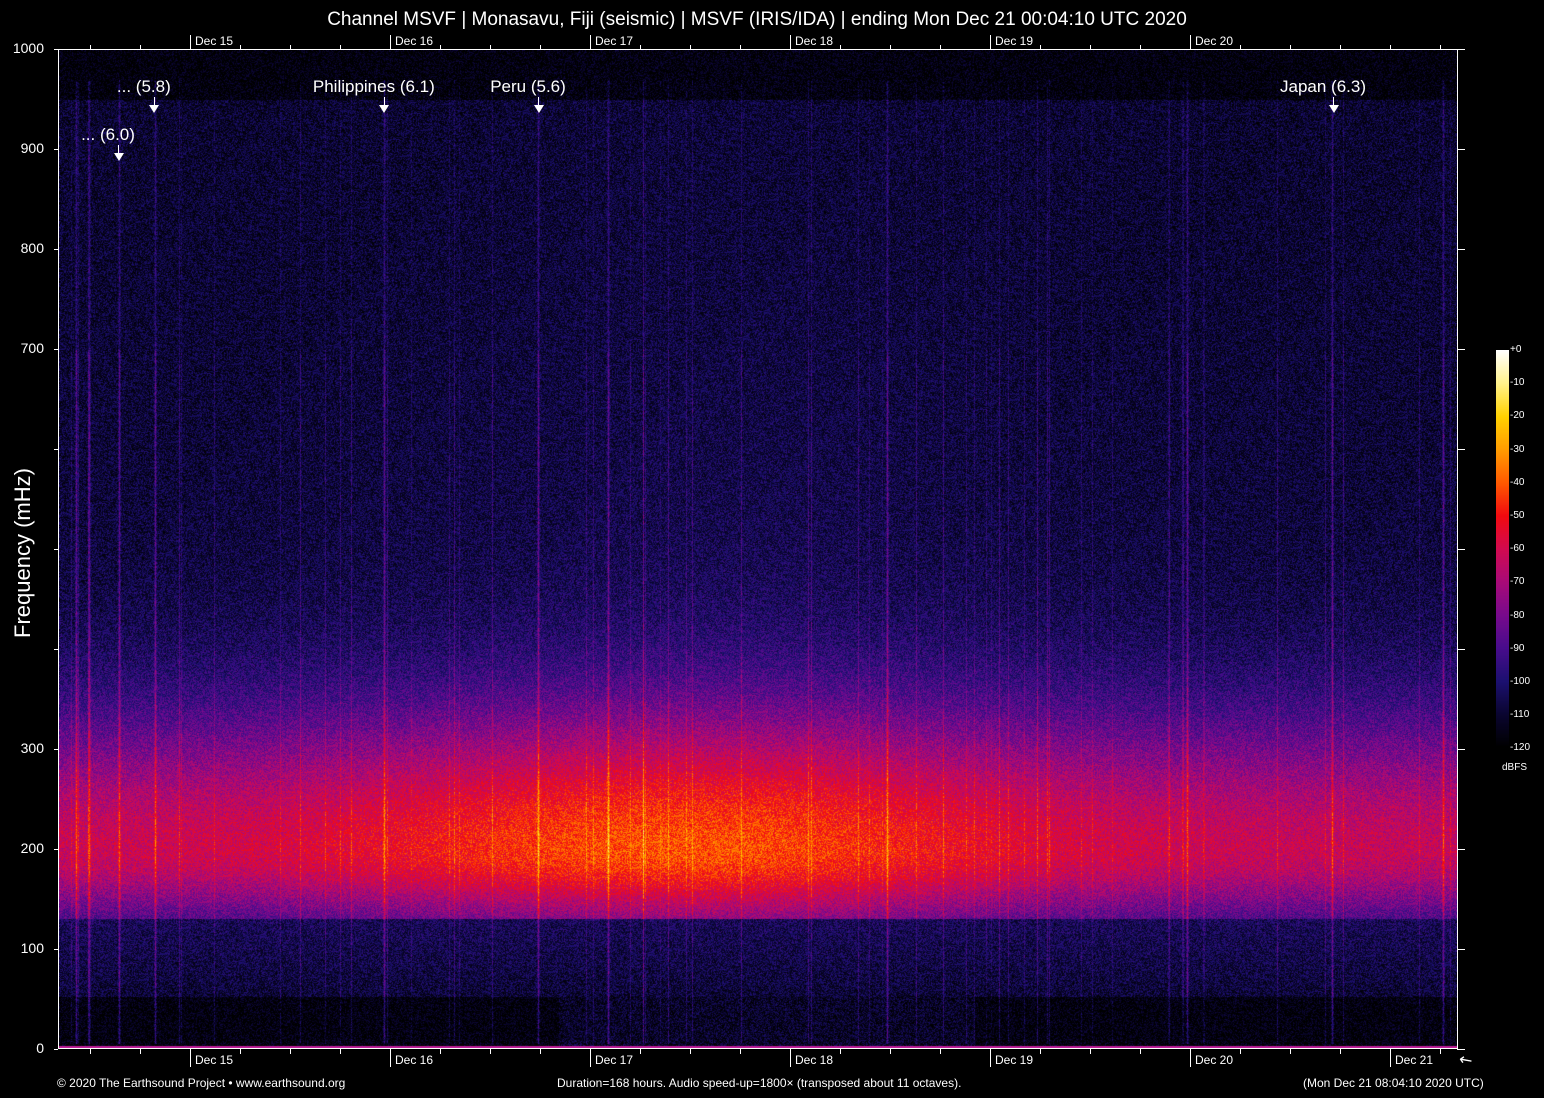 The width and height of the screenshot is (1544, 1098). Describe the element at coordinates (1502, 549) in the screenshot. I see `colorbar` at that location.